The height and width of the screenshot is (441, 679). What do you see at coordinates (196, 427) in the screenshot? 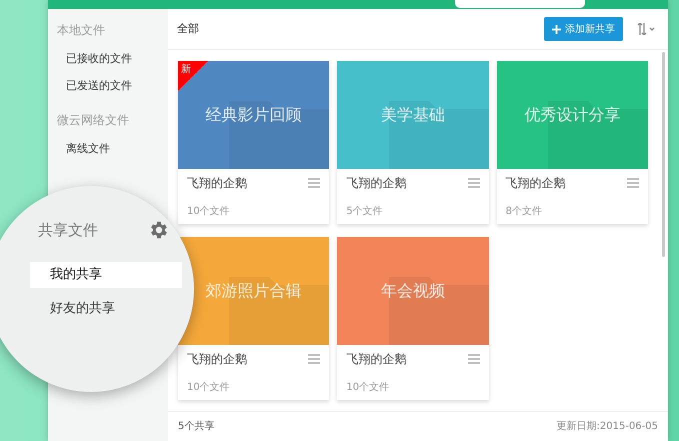
I see `share-count: 5个共享` at bounding box center [196, 427].